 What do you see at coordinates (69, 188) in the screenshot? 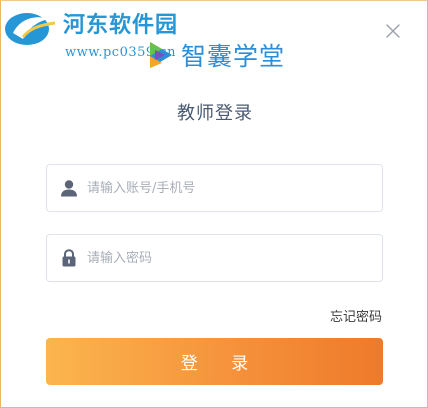
I see `user-icon` at bounding box center [69, 188].